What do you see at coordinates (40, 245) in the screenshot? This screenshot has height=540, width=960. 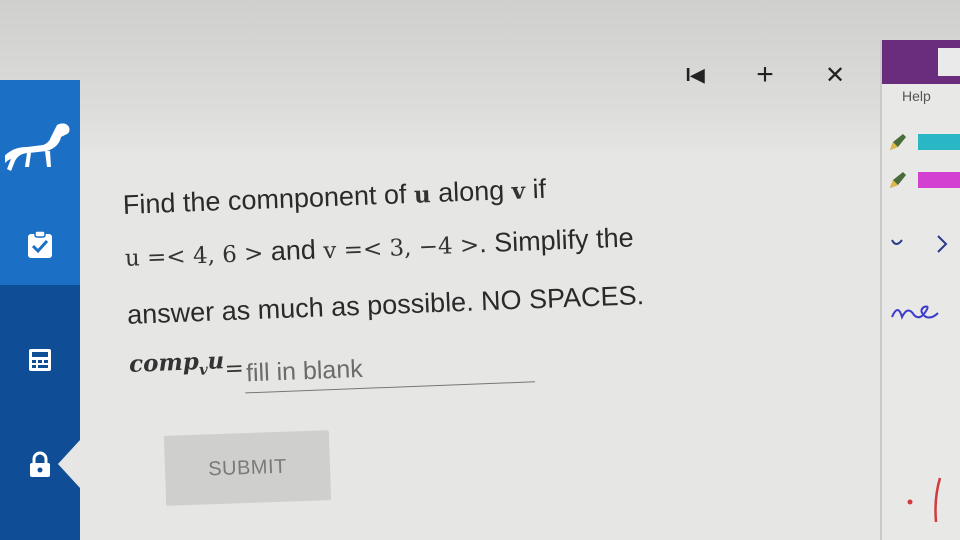 I see `clipboard-check-icon` at bounding box center [40, 245].